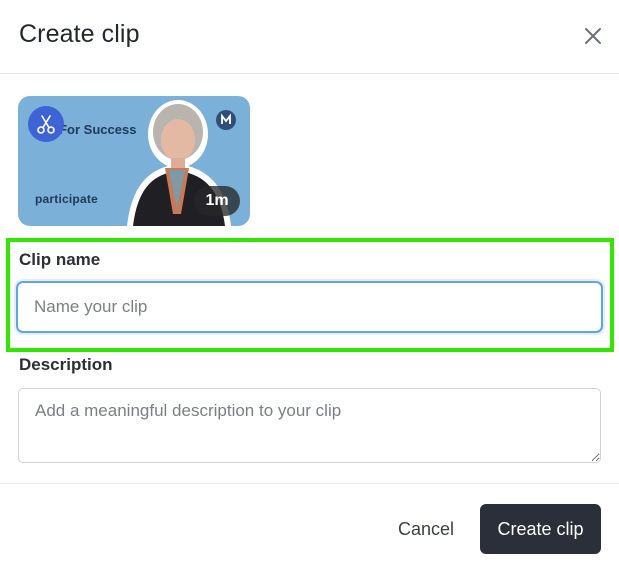 The height and width of the screenshot is (568, 619). What do you see at coordinates (309, 483) in the screenshot?
I see `footer-divider` at bounding box center [309, 483].